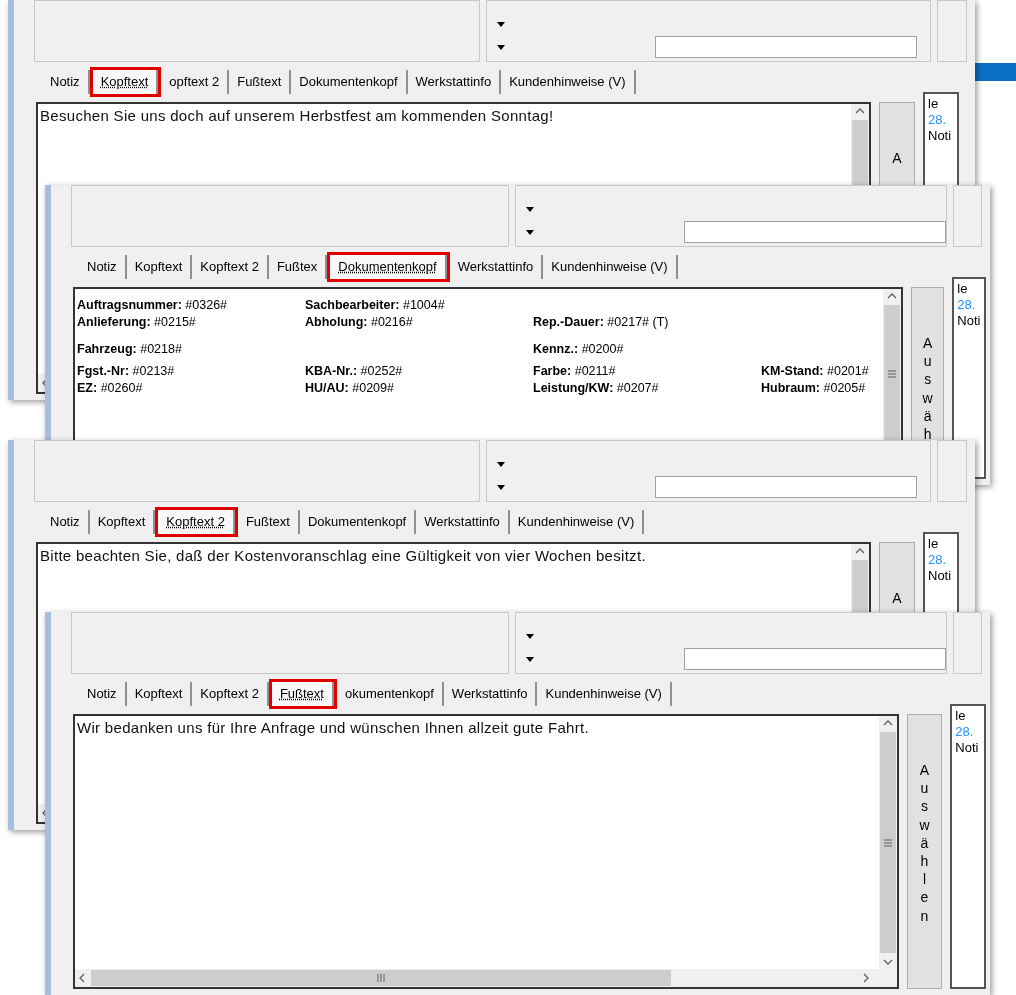 The width and height of the screenshot is (1016, 995). I want to click on field-placeholder: EZ: #0260#, so click(110, 388).